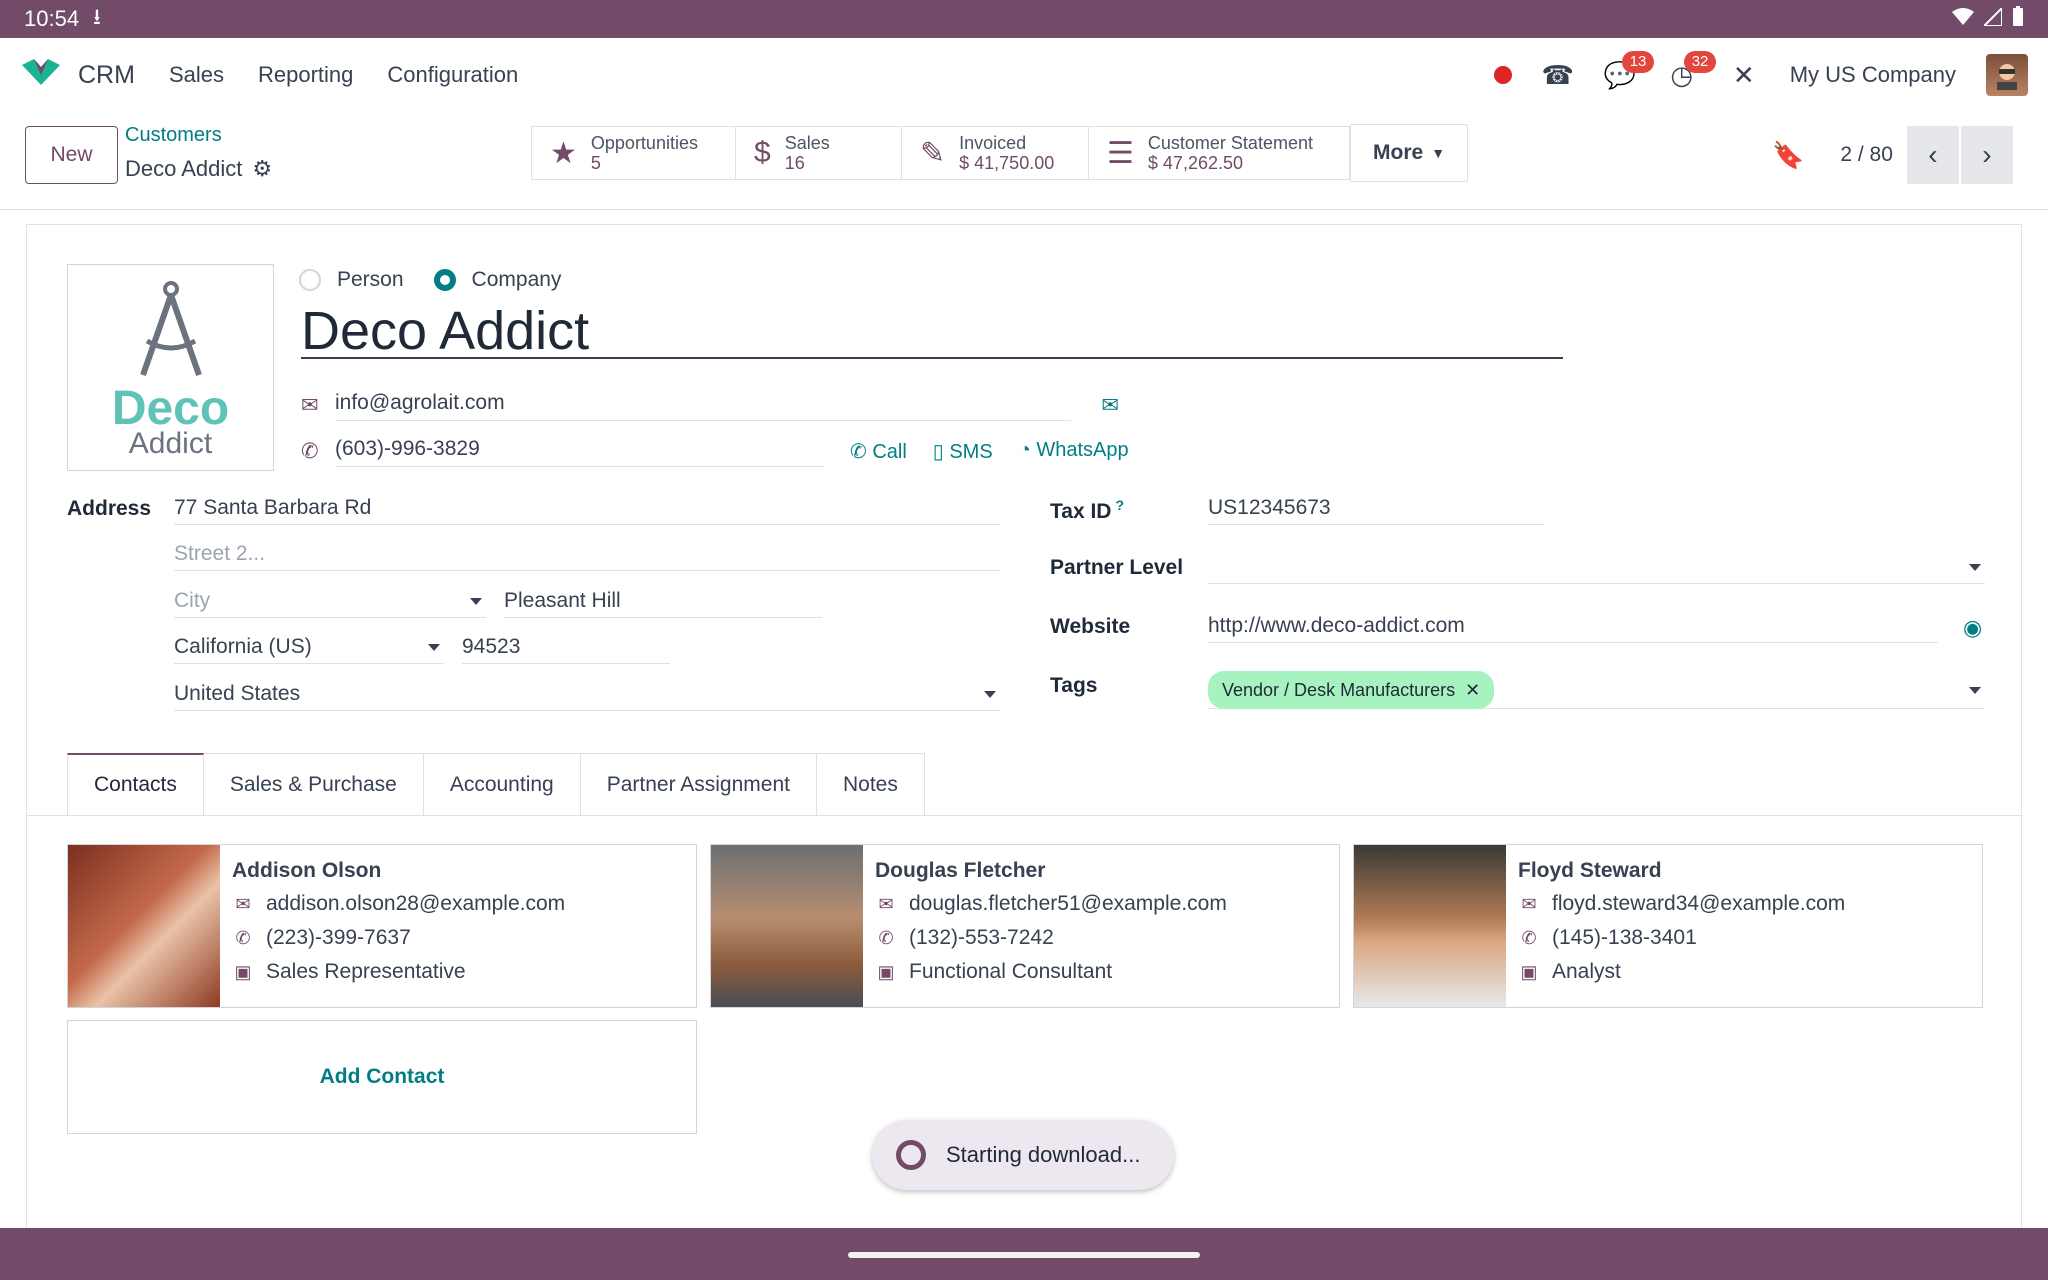 This screenshot has height=1280, width=2048. Describe the element at coordinates (1558, 75) in the screenshot. I see `phone-icon: ☎` at that location.